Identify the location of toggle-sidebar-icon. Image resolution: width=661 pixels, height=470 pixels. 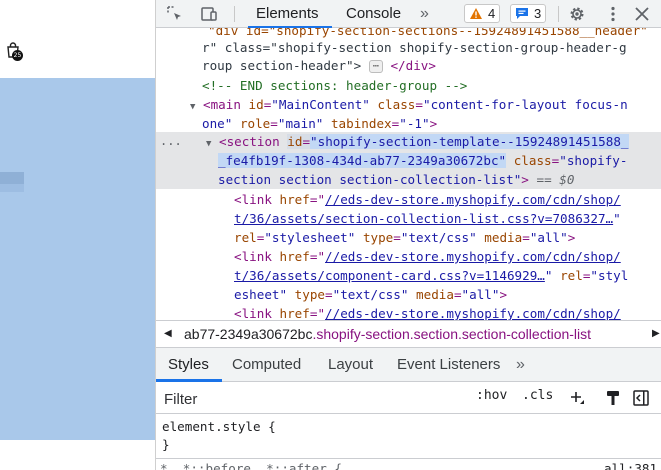
(641, 398).